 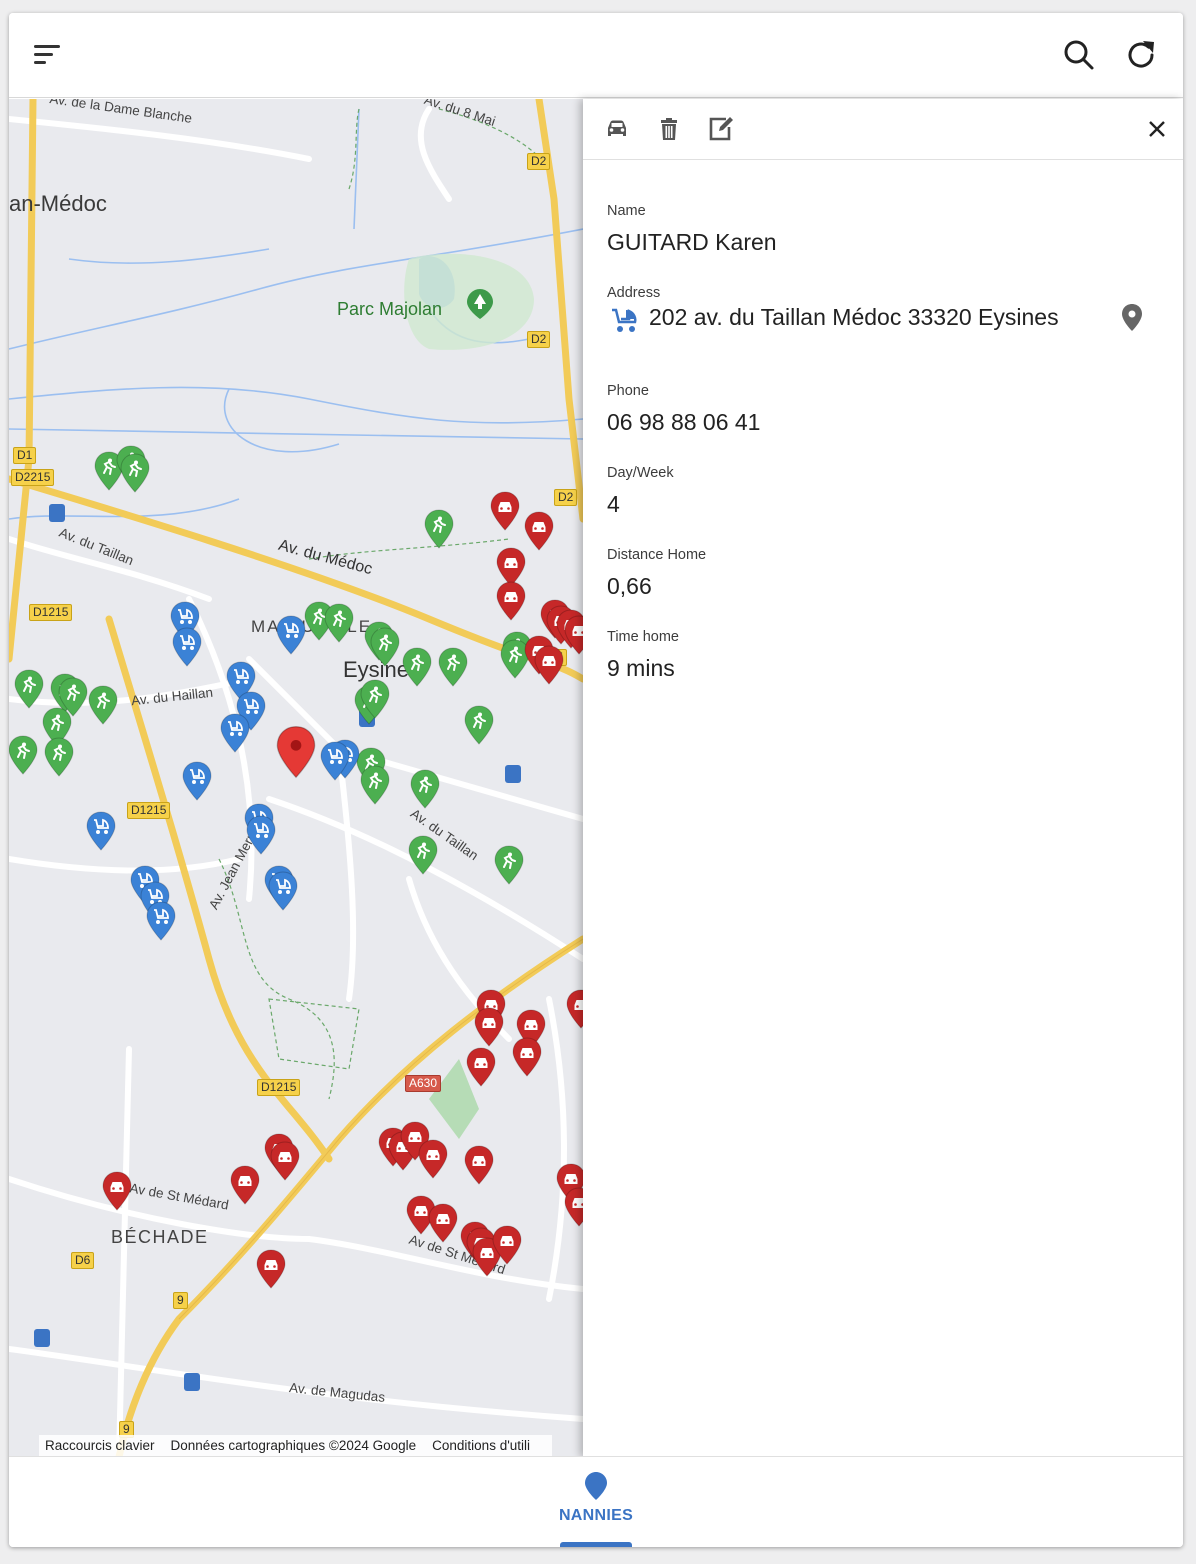 I want to click on bottom-navigation: NANNIES, so click(x=596, y=1501).